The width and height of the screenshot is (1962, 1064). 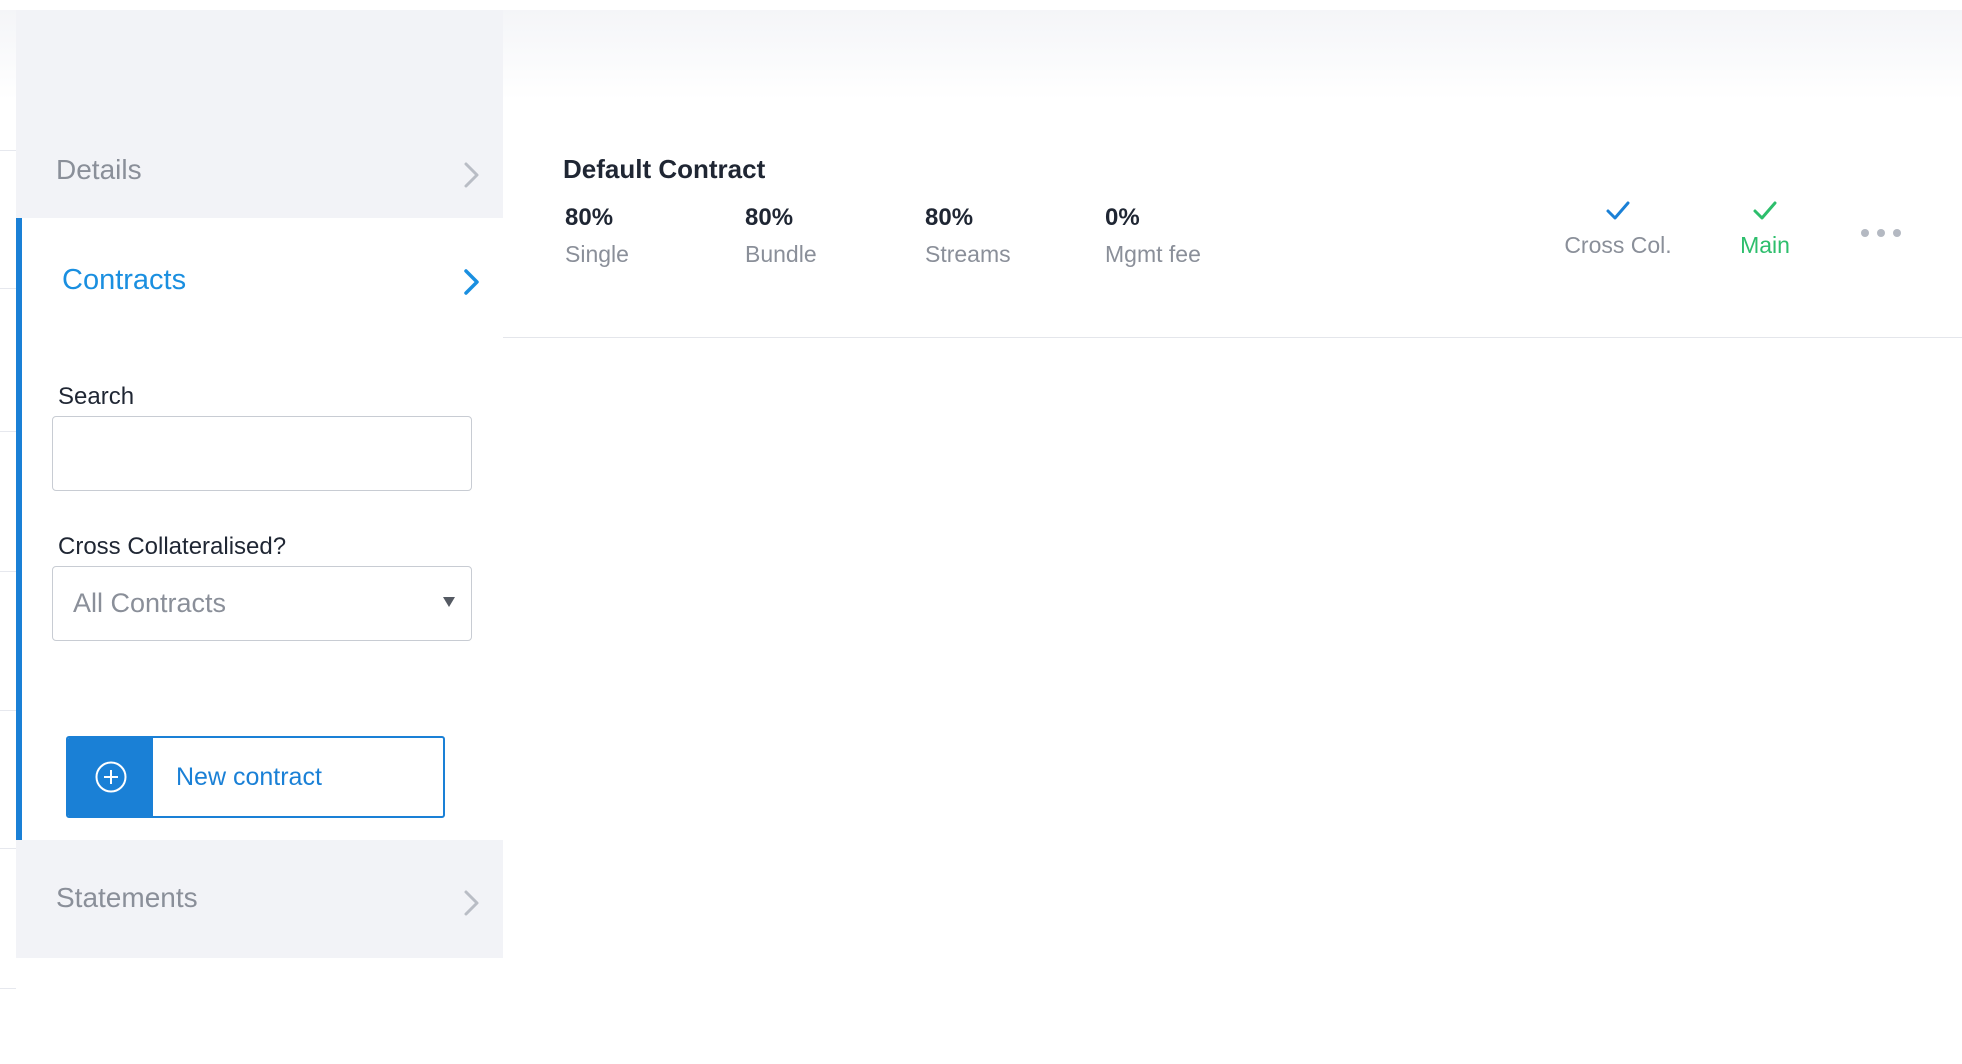 What do you see at coordinates (110, 777) in the screenshot?
I see `plus-circle-icon` at bounding box center [110, 777].